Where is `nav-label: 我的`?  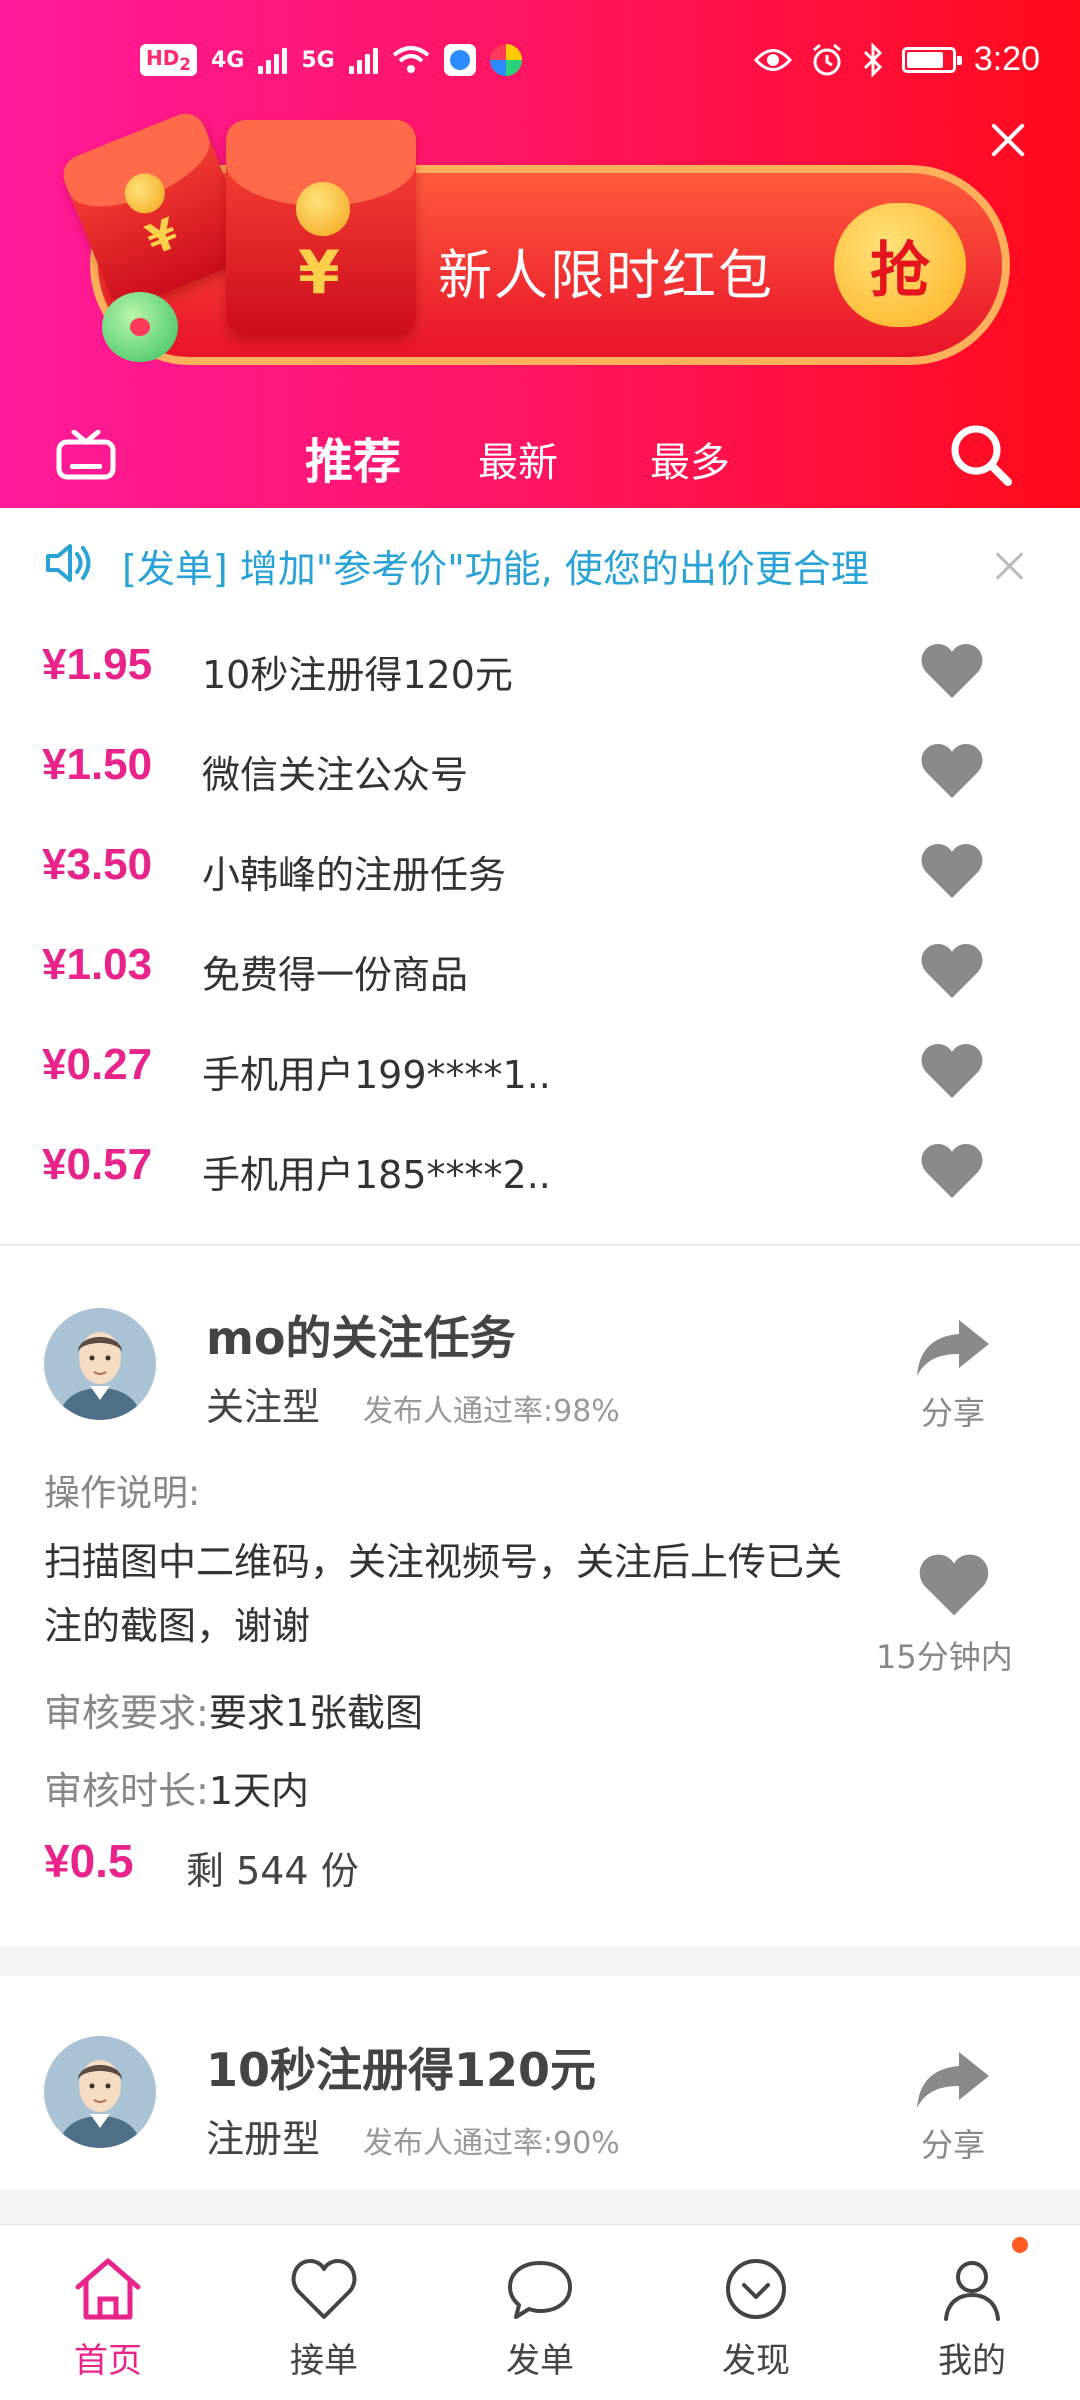 nav-label: 我的 is located at coordinates (972, 2361).